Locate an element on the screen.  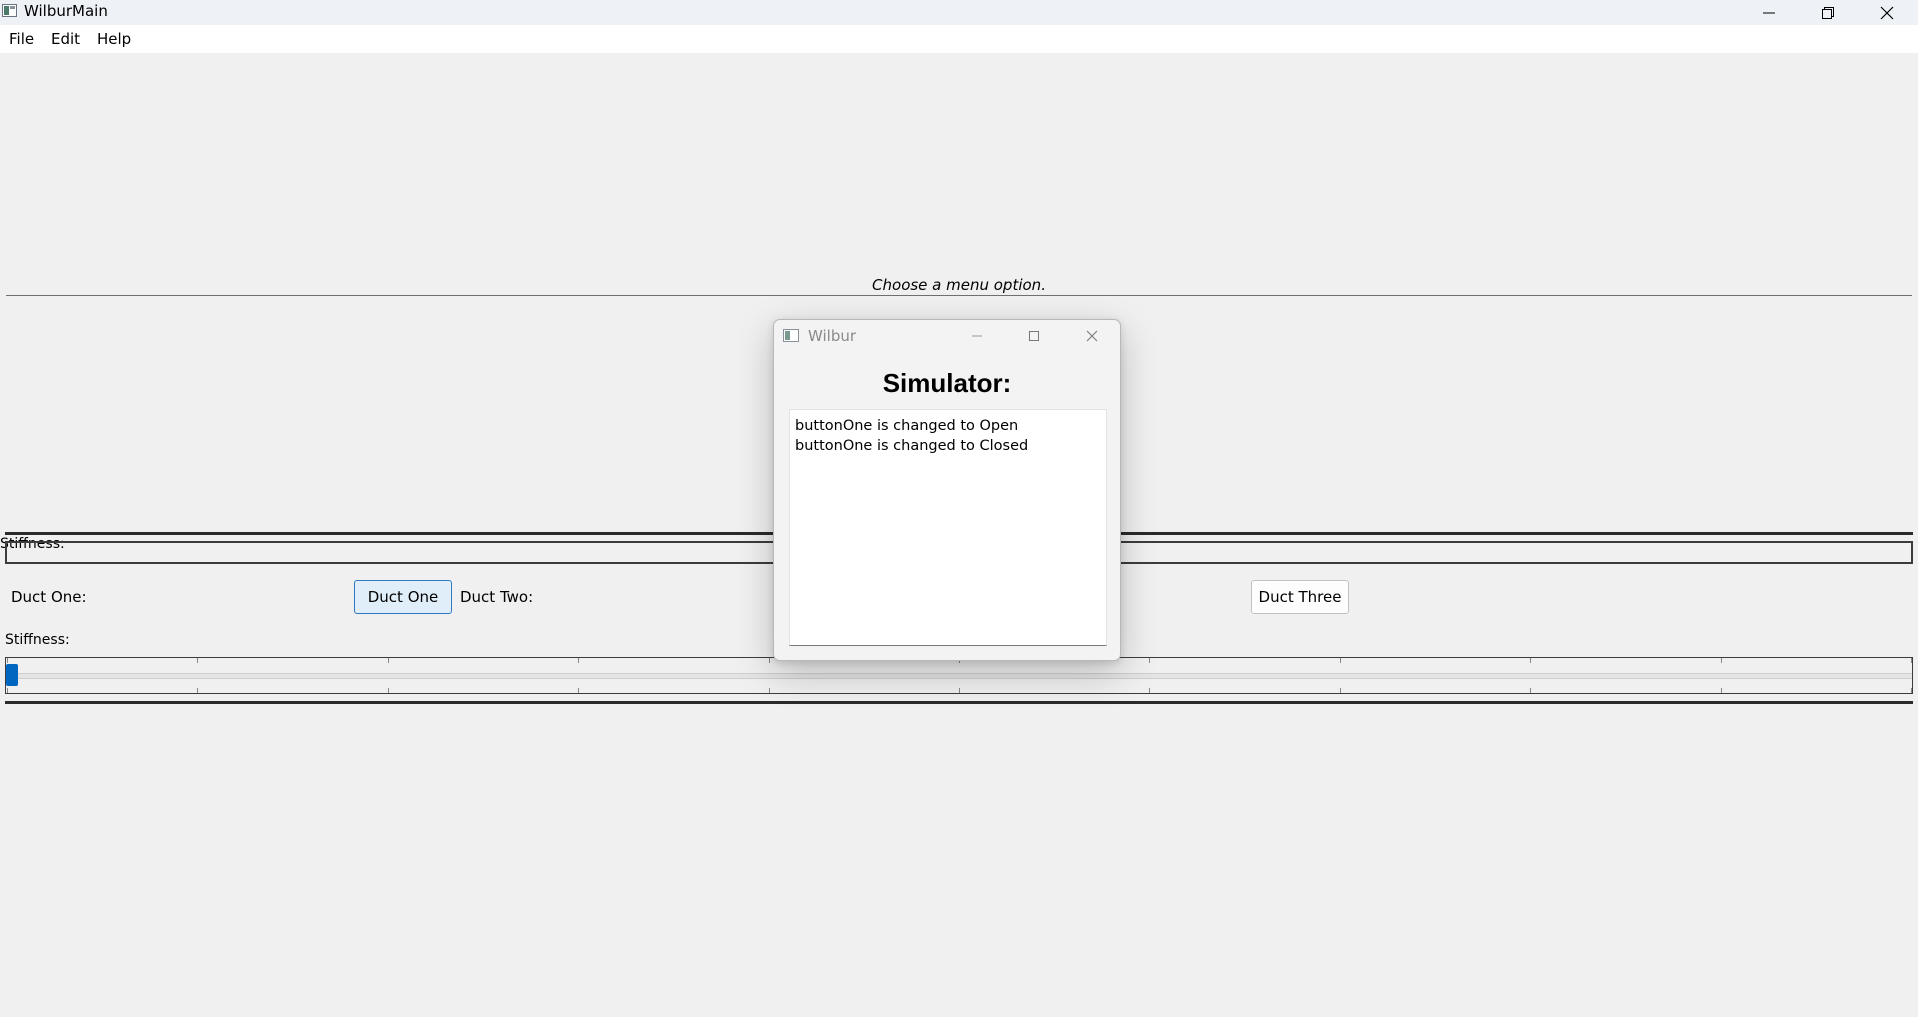
restore-icon is located at coordinates (1828, 12).